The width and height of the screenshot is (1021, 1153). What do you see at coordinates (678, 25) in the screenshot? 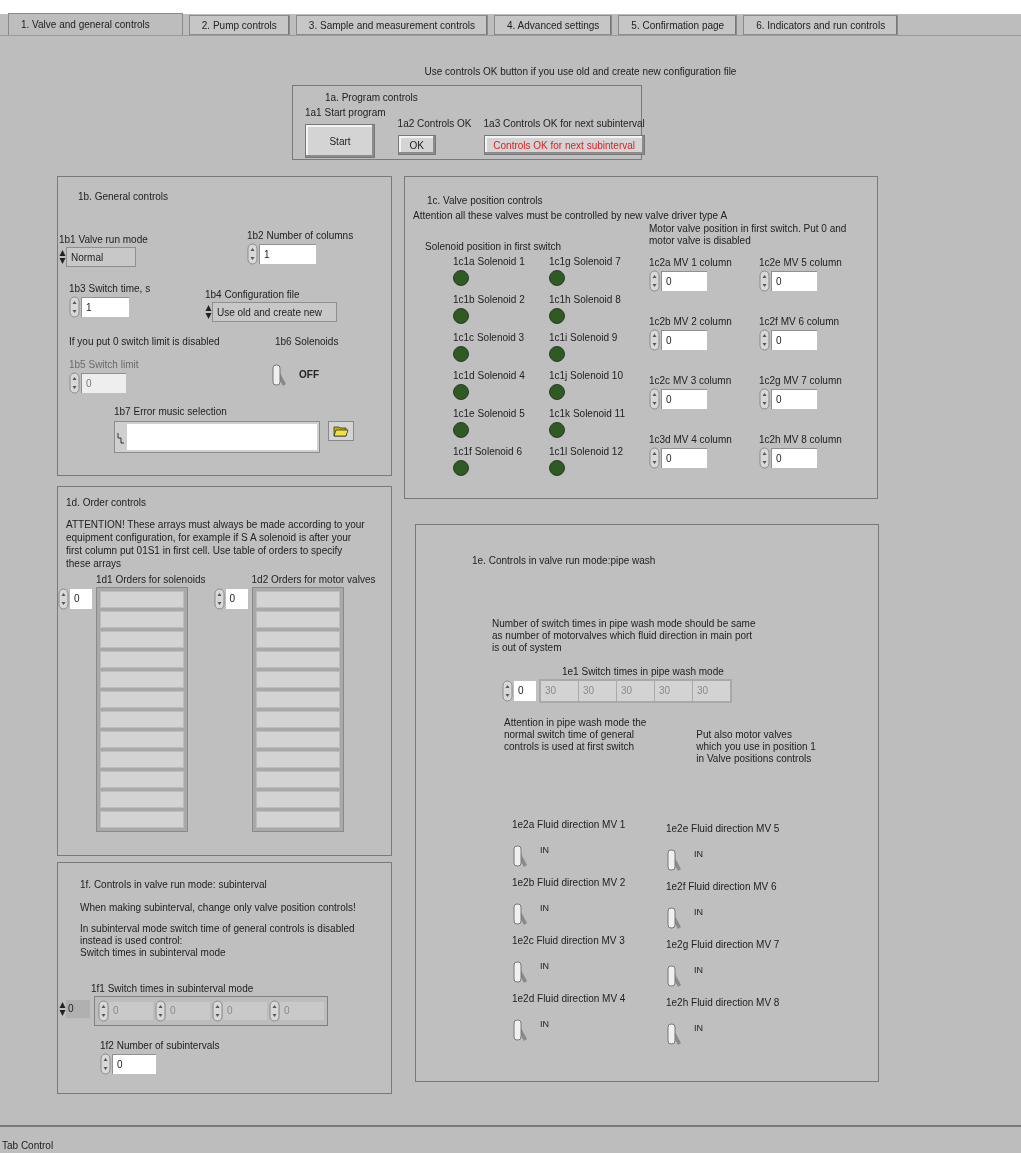
I see `tab: 5. Confirmation page` at bounding box center [678, 25].